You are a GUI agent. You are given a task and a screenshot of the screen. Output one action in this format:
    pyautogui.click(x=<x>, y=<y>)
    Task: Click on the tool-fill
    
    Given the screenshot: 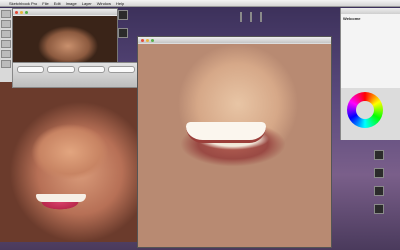 What is the action you would take?
    pyautogui.click(x=6, y=54)
    